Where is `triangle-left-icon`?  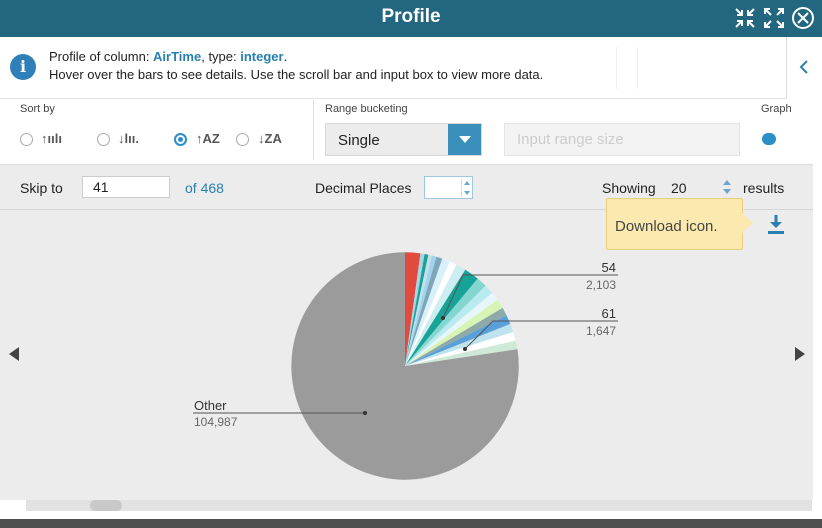
triangle-left-icon is located at coordinates (14, 354).